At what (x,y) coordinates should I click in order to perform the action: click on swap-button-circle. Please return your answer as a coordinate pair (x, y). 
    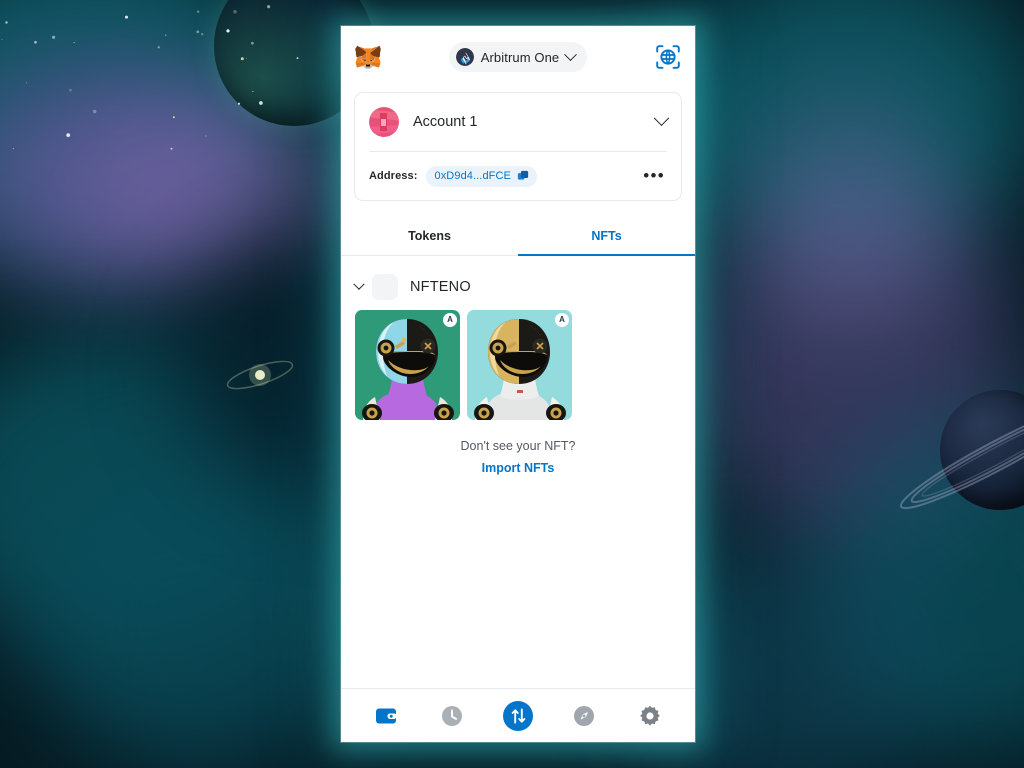
    Looking at the image, I should click on (518, 715).